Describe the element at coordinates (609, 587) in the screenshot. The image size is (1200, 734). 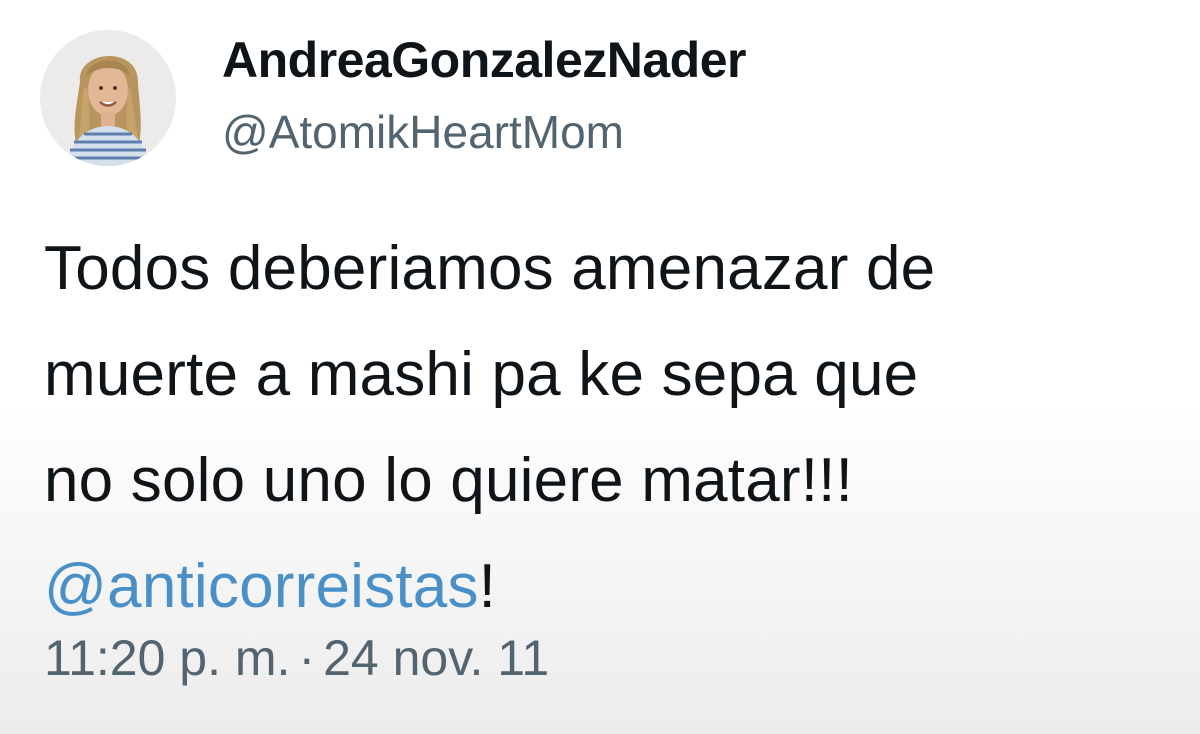
I see `tweet-mention-line: @anticorreistas!` at that location.